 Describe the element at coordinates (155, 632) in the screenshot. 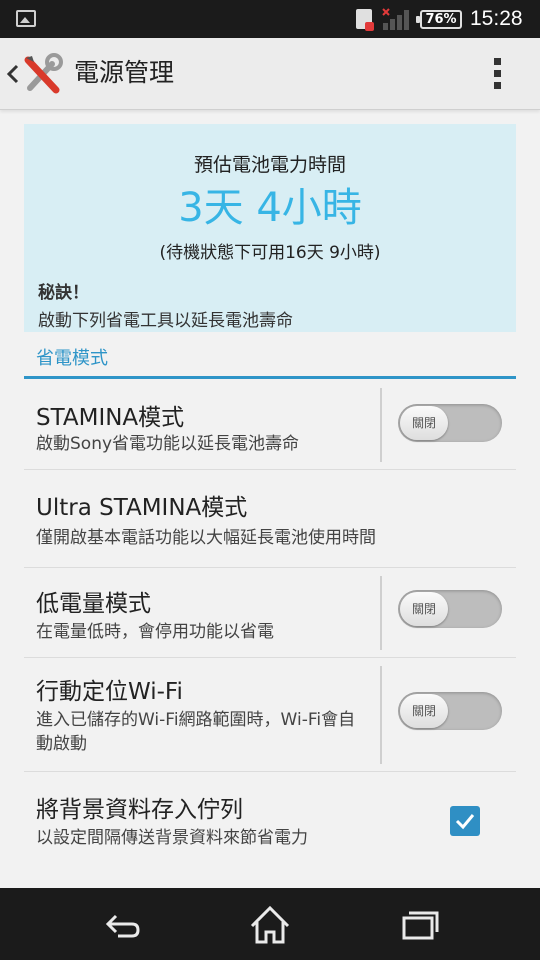

I see `setting-description: 在電量低時，會停用功能以省電` at that location.